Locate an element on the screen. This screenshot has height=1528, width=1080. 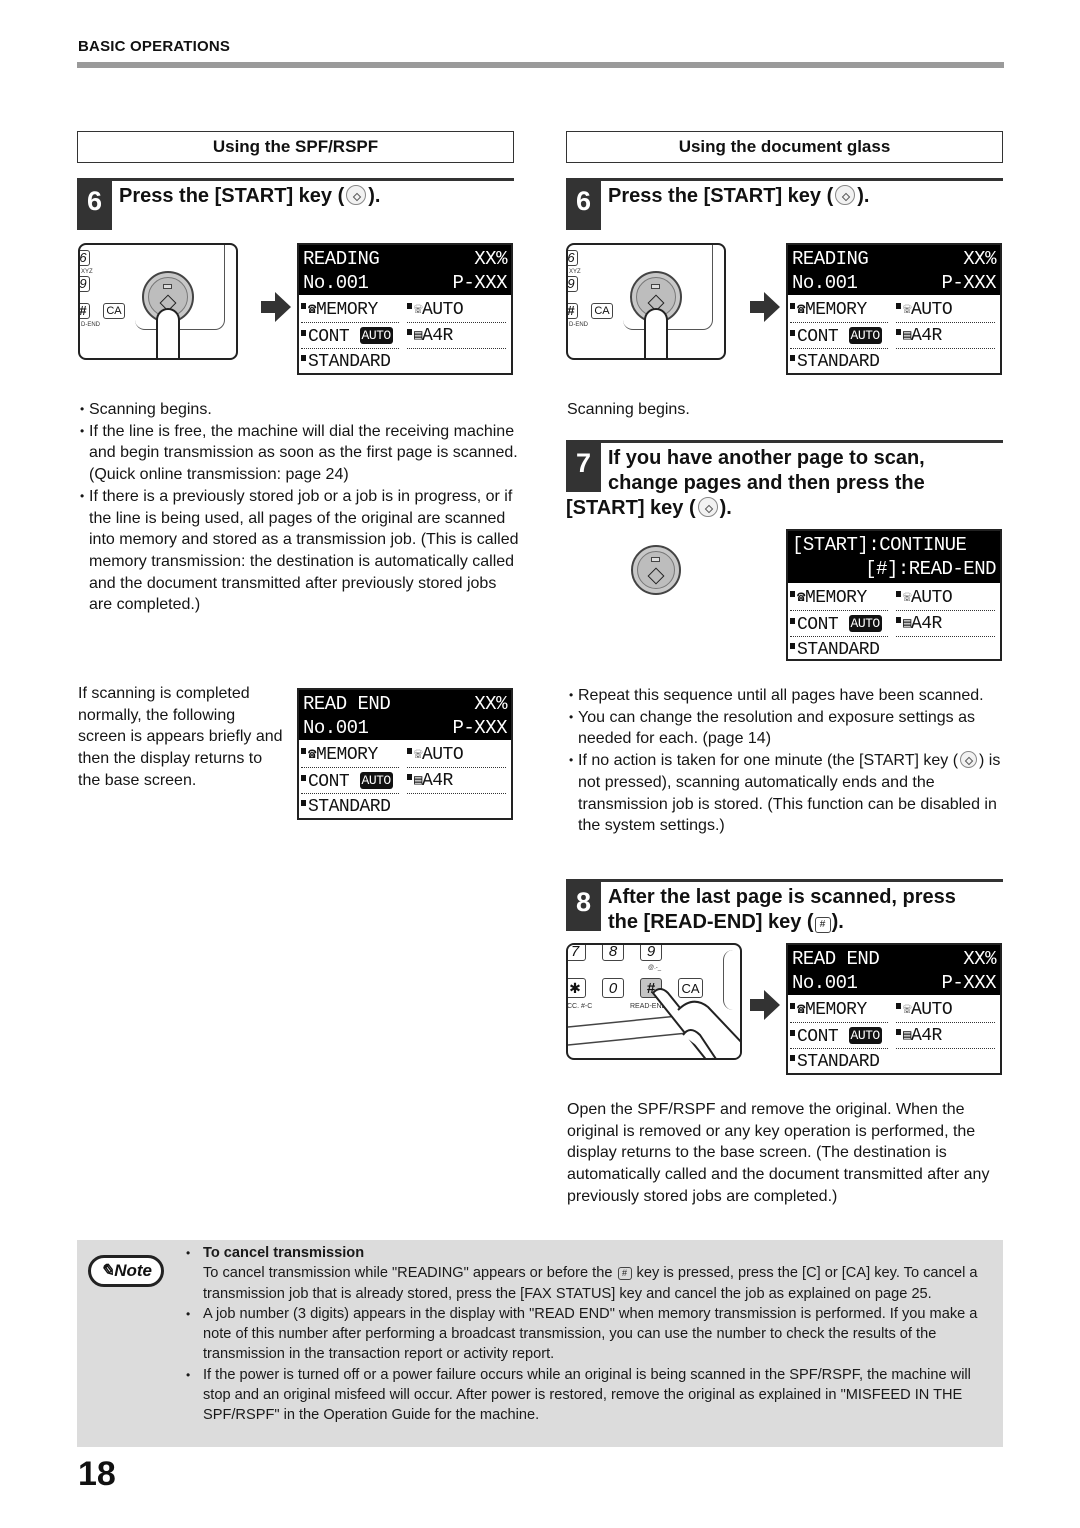
note-badge-label: Note is located at coordinates (133, 1270).